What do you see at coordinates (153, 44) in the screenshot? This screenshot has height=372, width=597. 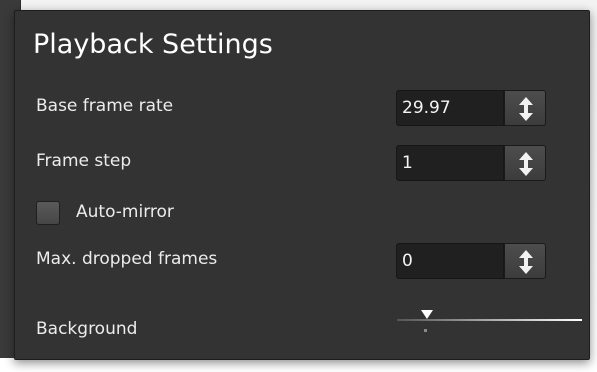 I see `panel-title: Playback Settings` at bounding box center [153, 44].